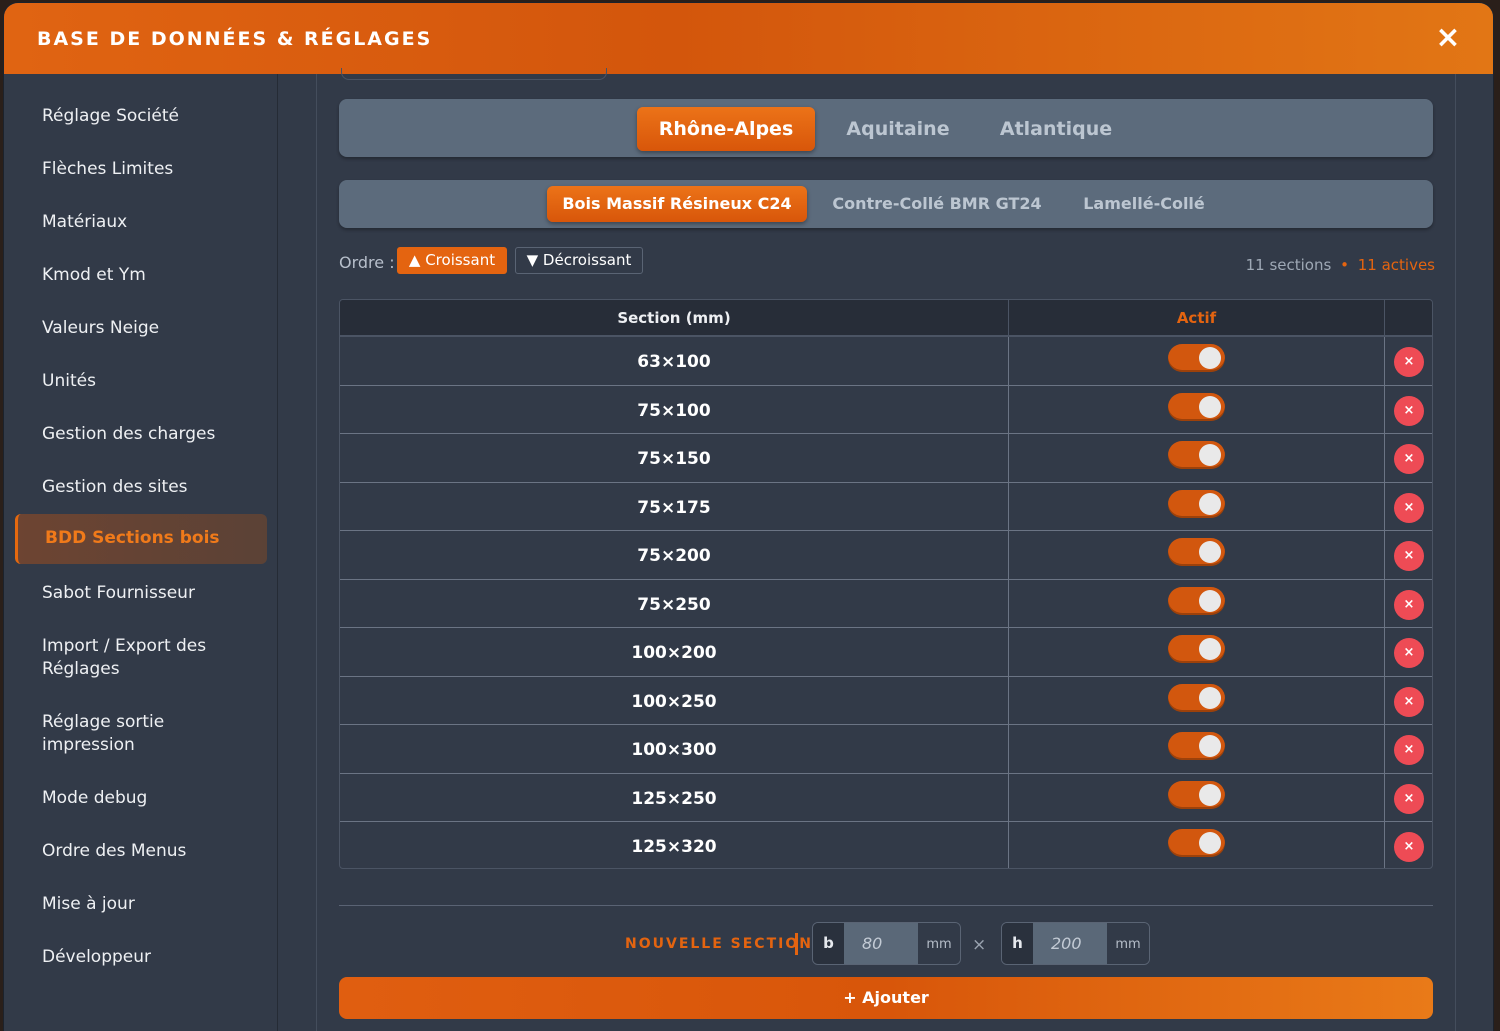 This screenshot has height=1031, width=1500. Describe the element at coordinates (674, 506) in the screenshot. I see `section-cell: 75×175` at that location.